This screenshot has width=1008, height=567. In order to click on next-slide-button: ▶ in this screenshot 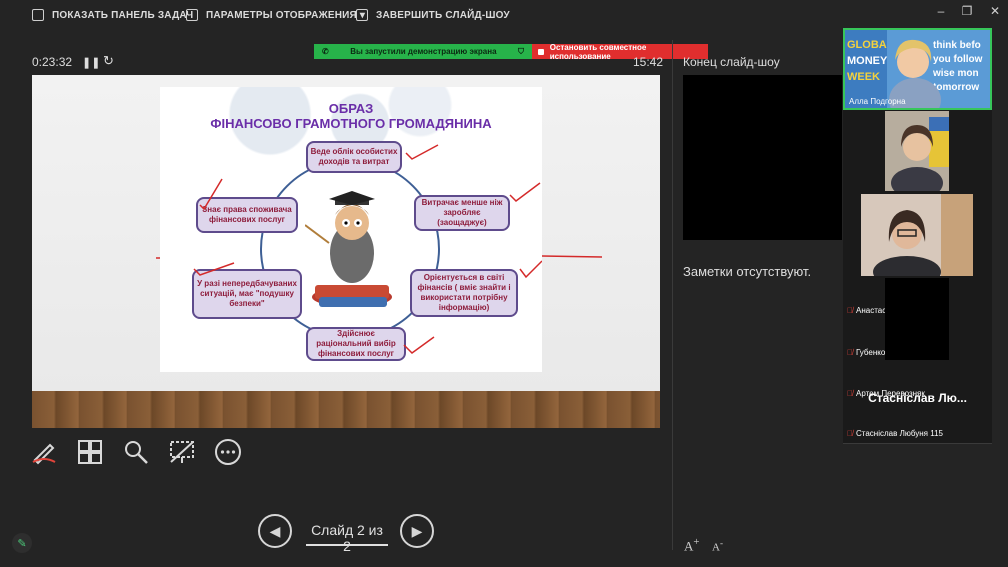, I will do `click(417, 531)`.